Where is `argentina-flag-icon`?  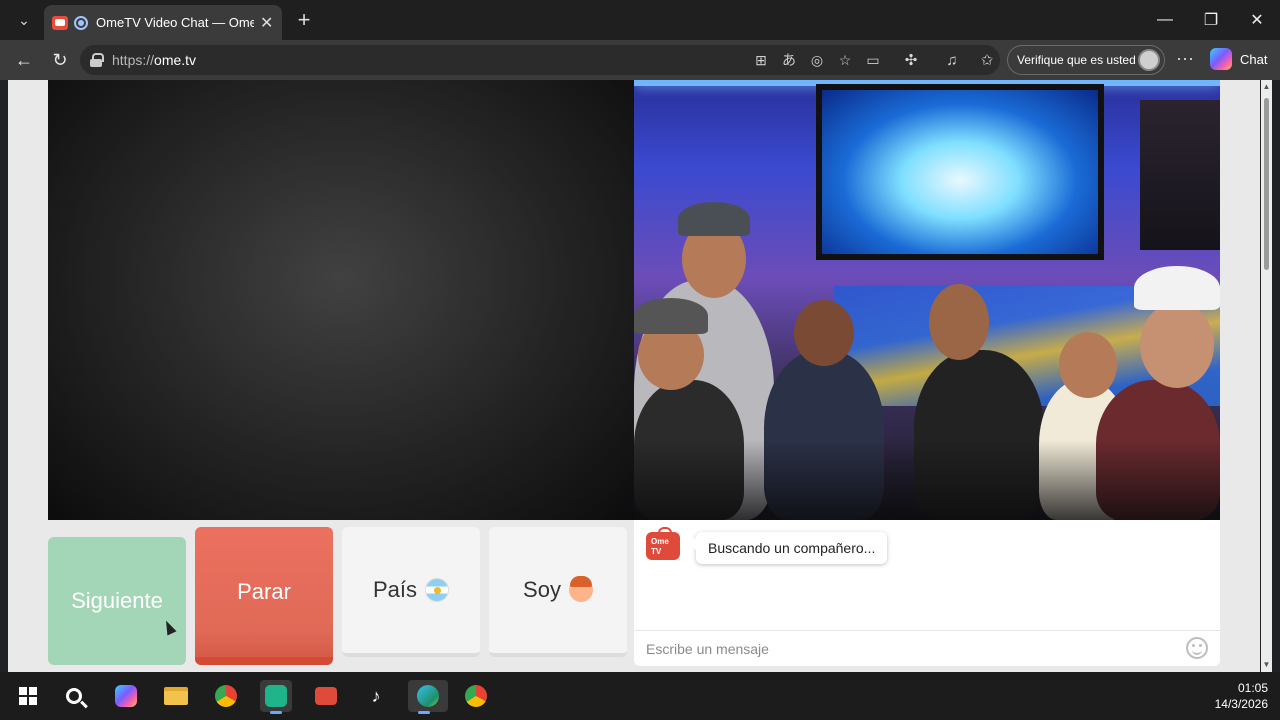
argentina-flag-icon is located at coordinates (437, 590).